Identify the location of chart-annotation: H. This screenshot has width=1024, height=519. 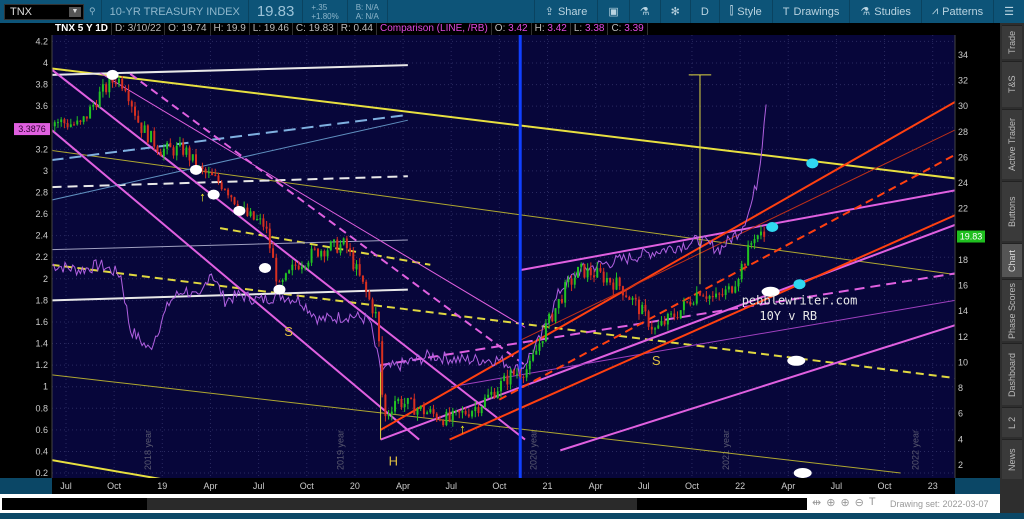
(393, 460).